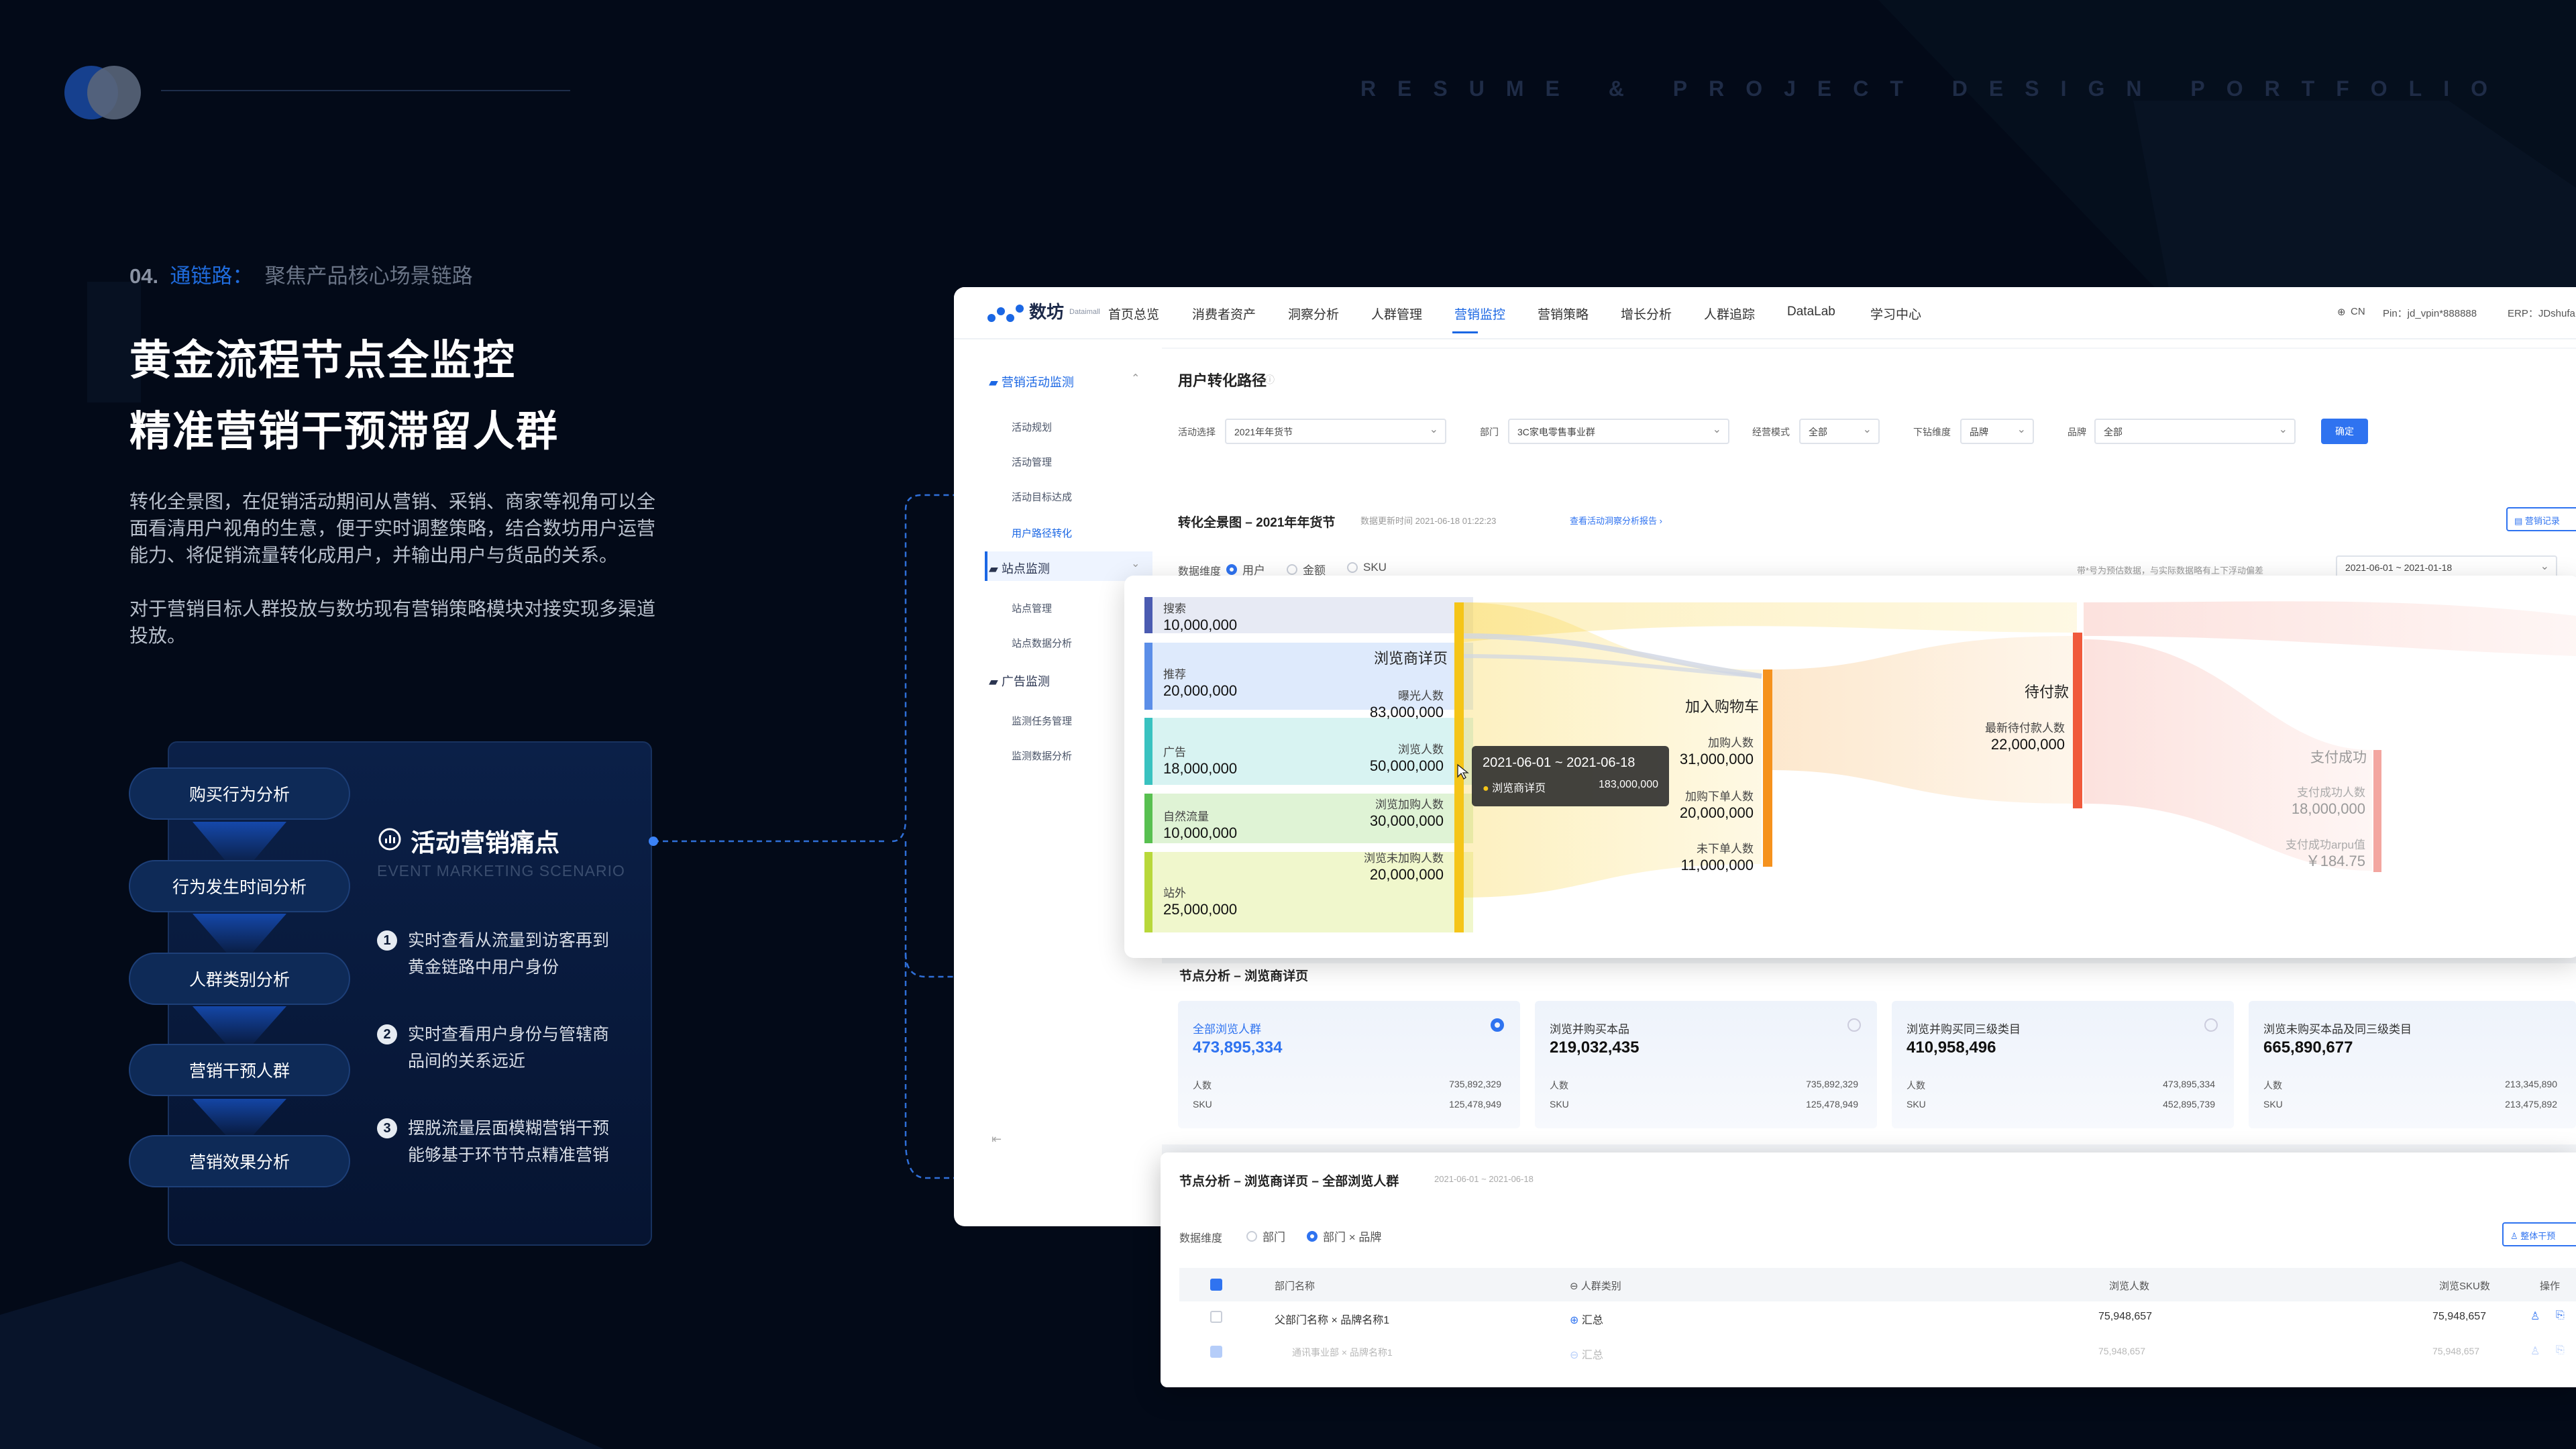 This screenshot has height=1449, width=2576. What do you see at coordinates (2377, 811) in the screenshot?
I see `sankey-node-success` at bounding box center [2377, 811].